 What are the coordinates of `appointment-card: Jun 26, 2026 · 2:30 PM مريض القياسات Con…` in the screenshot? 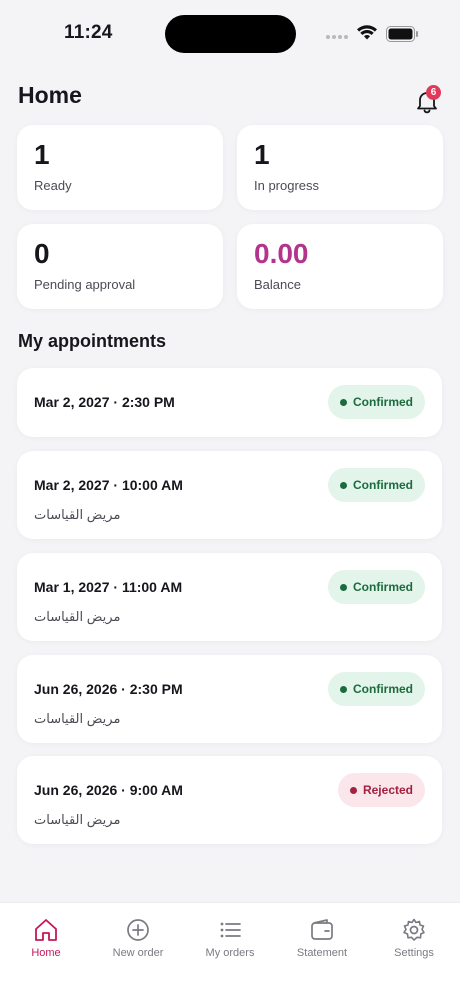 It's located at (229, 699).